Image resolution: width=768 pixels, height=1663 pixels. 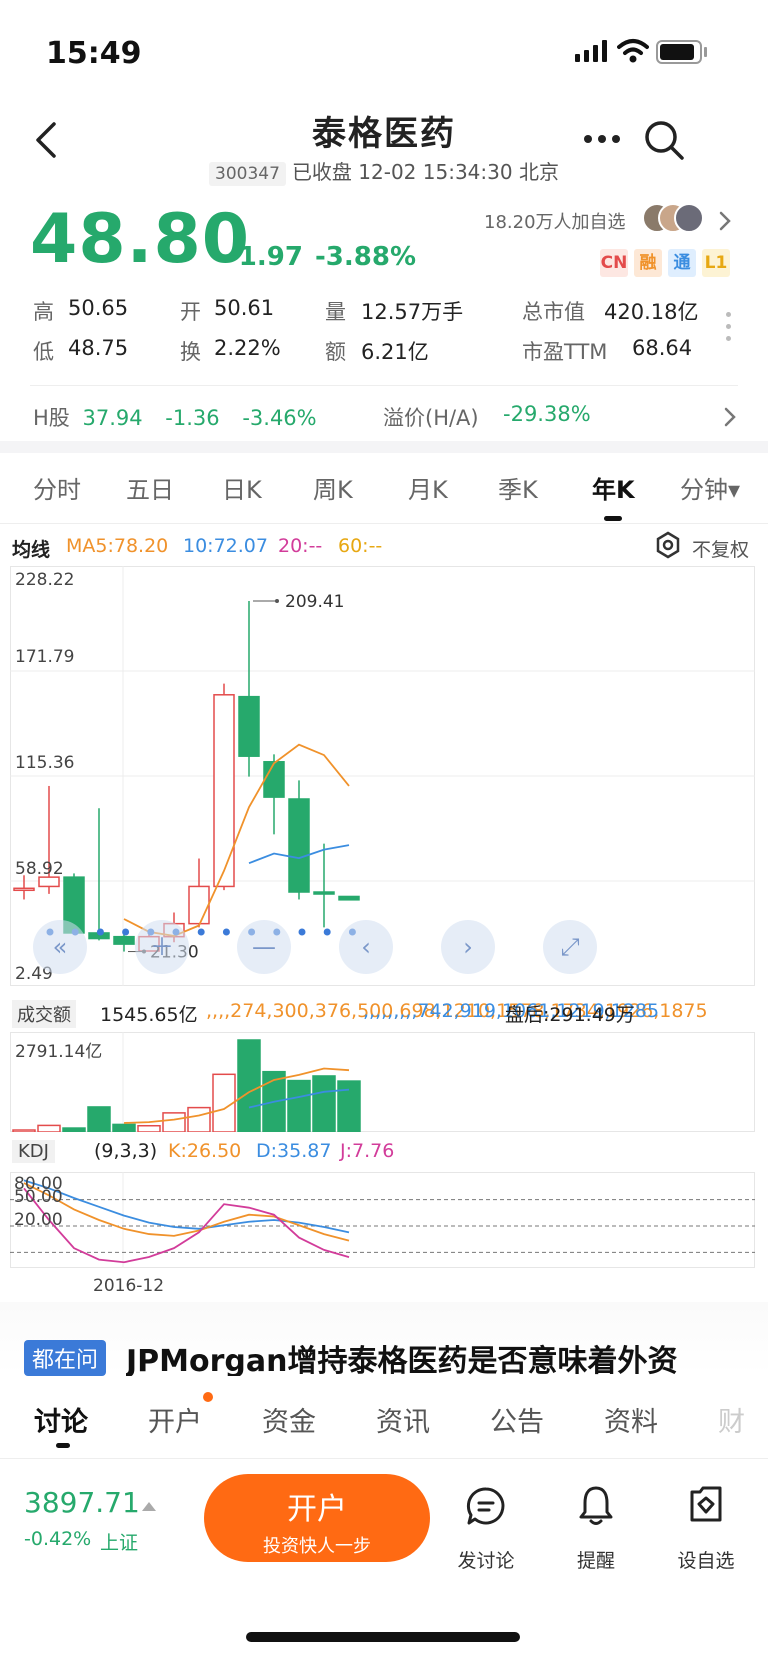 I want to click on h-share-price: 37.94, so click(x=112, y=418).